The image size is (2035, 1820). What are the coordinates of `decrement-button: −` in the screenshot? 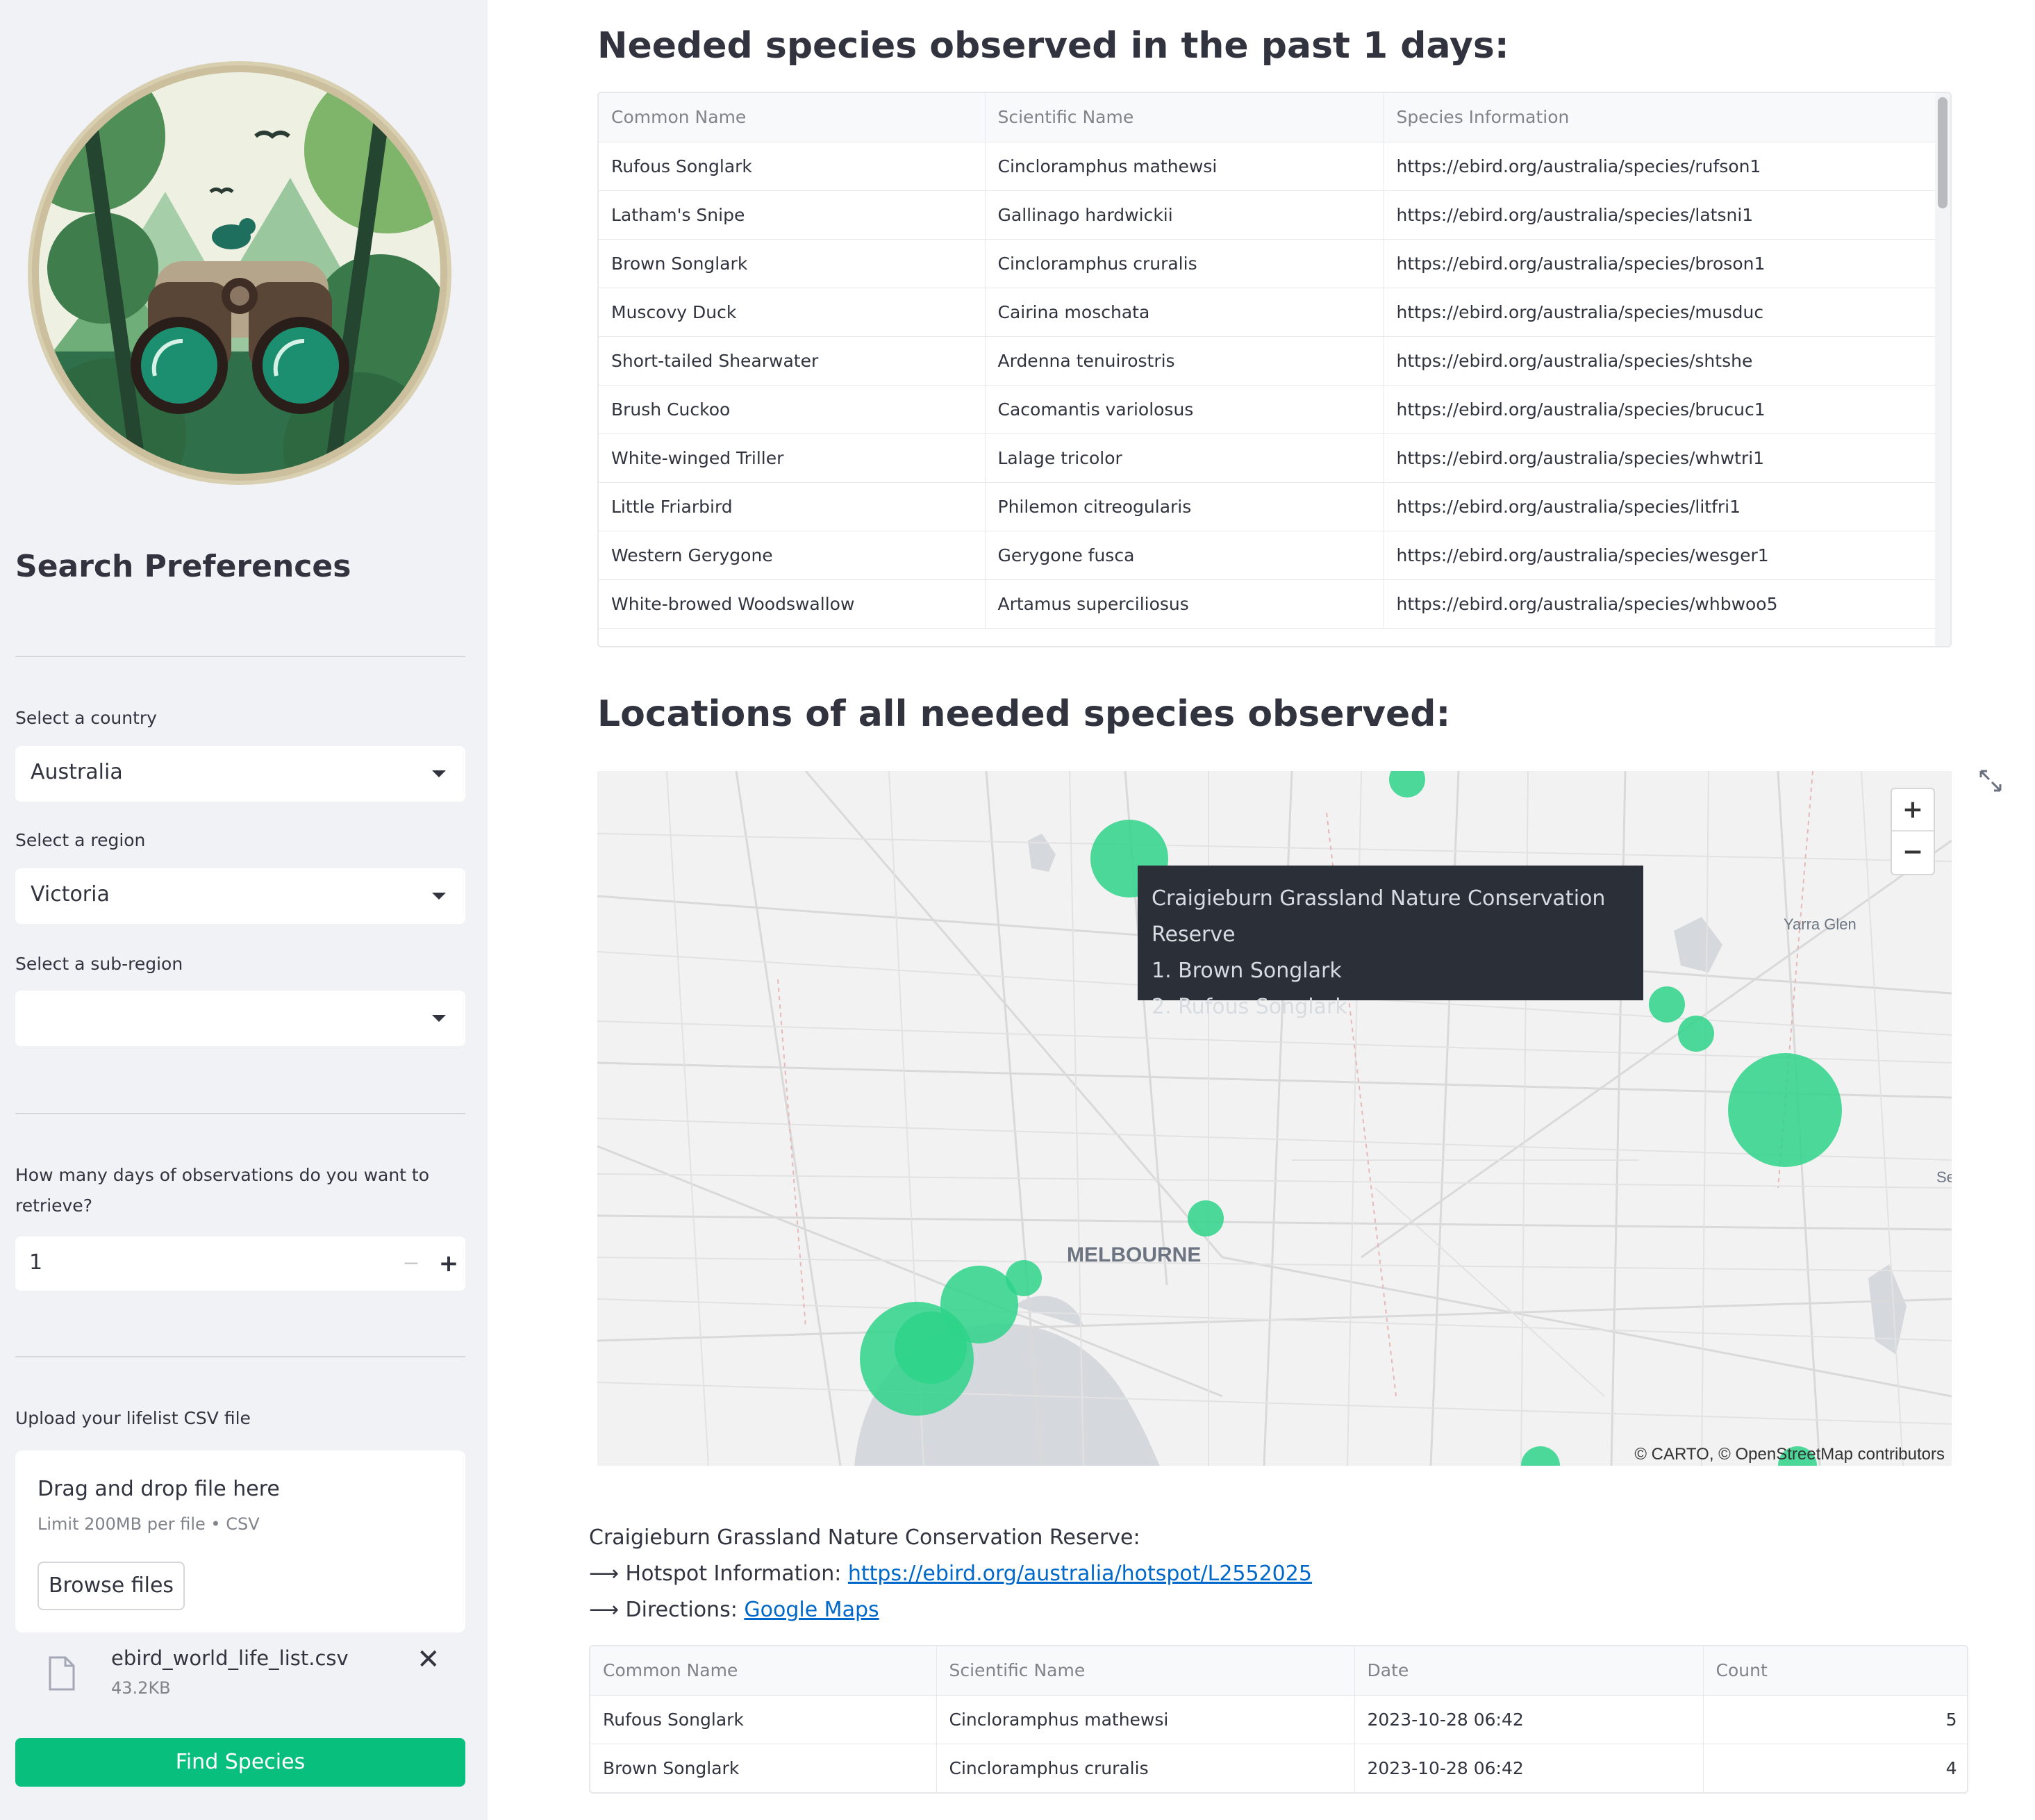 It's located at (411, 1264).